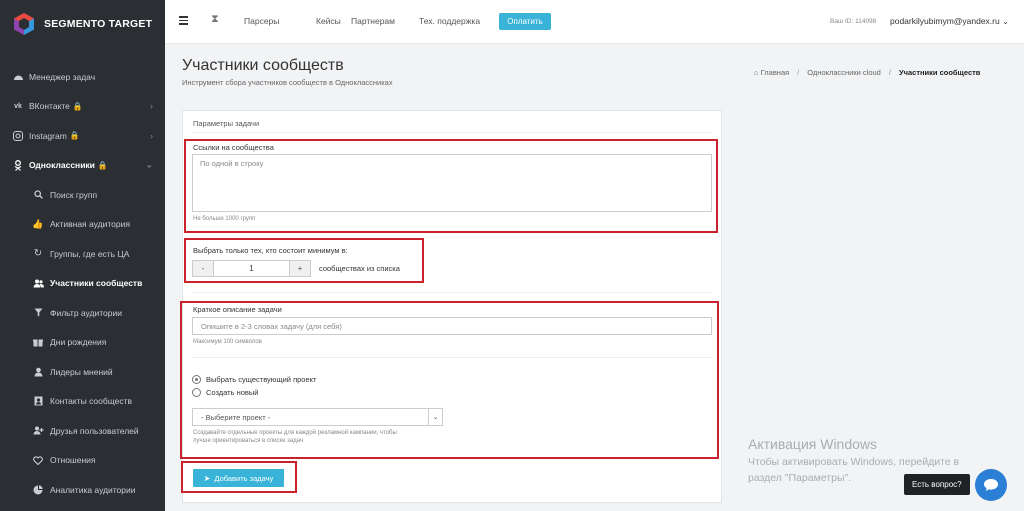  What do you see at coordinates (49, 106) in the screenshot?
I see `sidebar-item-label: ВКонтакте` at bounding box center [49, 106].